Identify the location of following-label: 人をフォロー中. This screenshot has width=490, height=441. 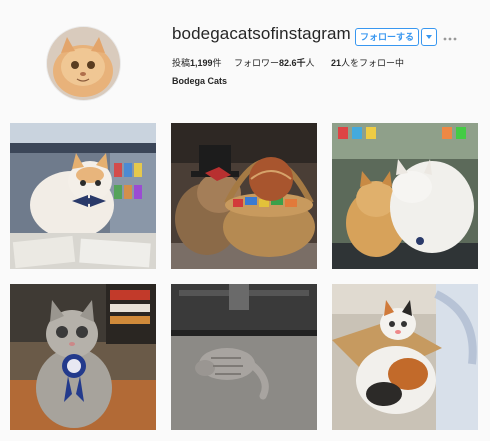
(373, 63).